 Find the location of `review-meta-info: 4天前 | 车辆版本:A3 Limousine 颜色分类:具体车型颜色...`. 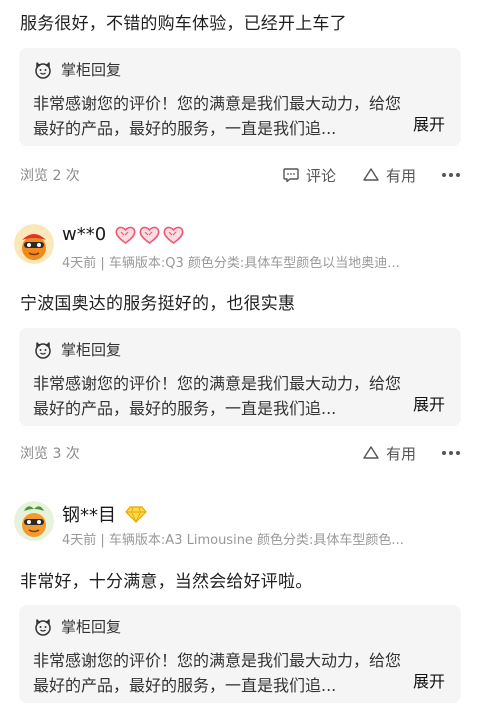

review-meta-info: 4天前 | 车辆版本:A3 Limousine 颜色分类:具体车型颜色... is located at coordinates (233, 540).